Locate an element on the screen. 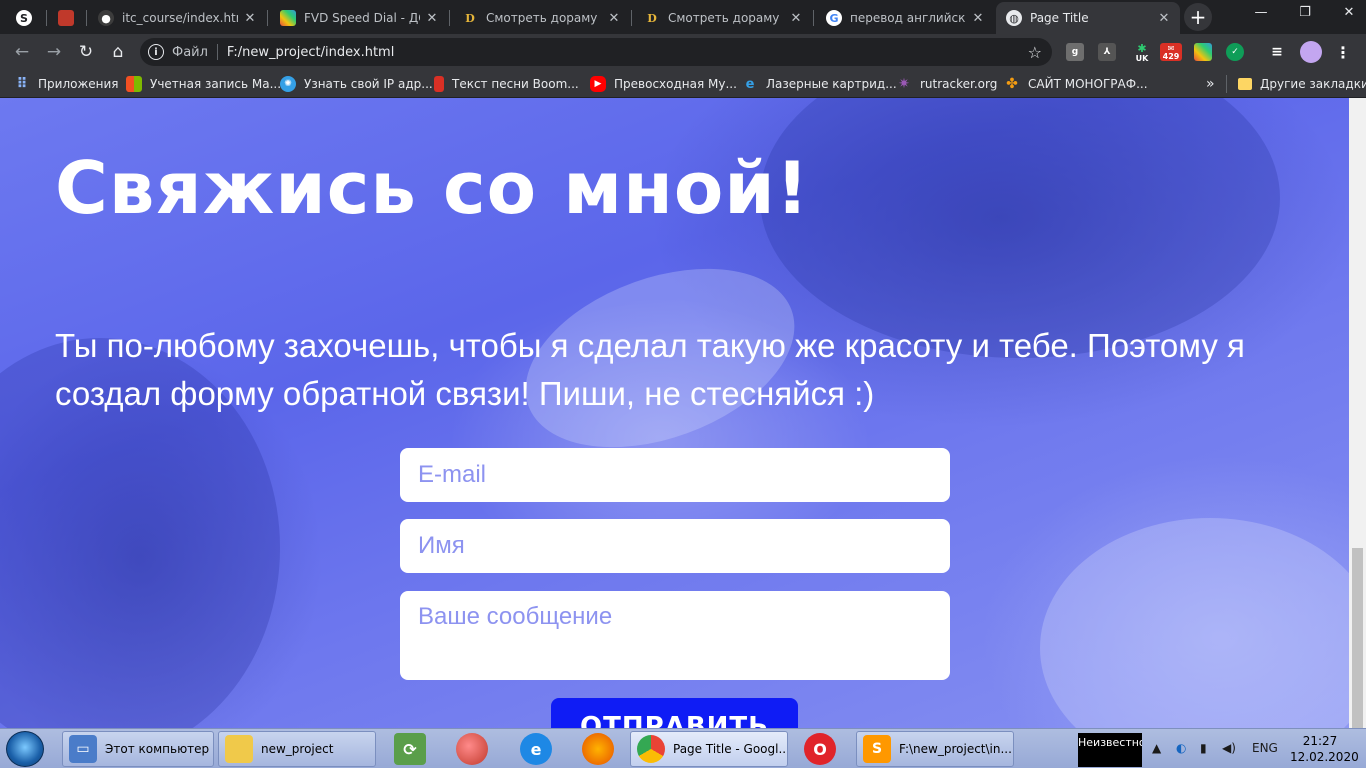  volume-icon: ◀) is located at coordinates (1229, 748).